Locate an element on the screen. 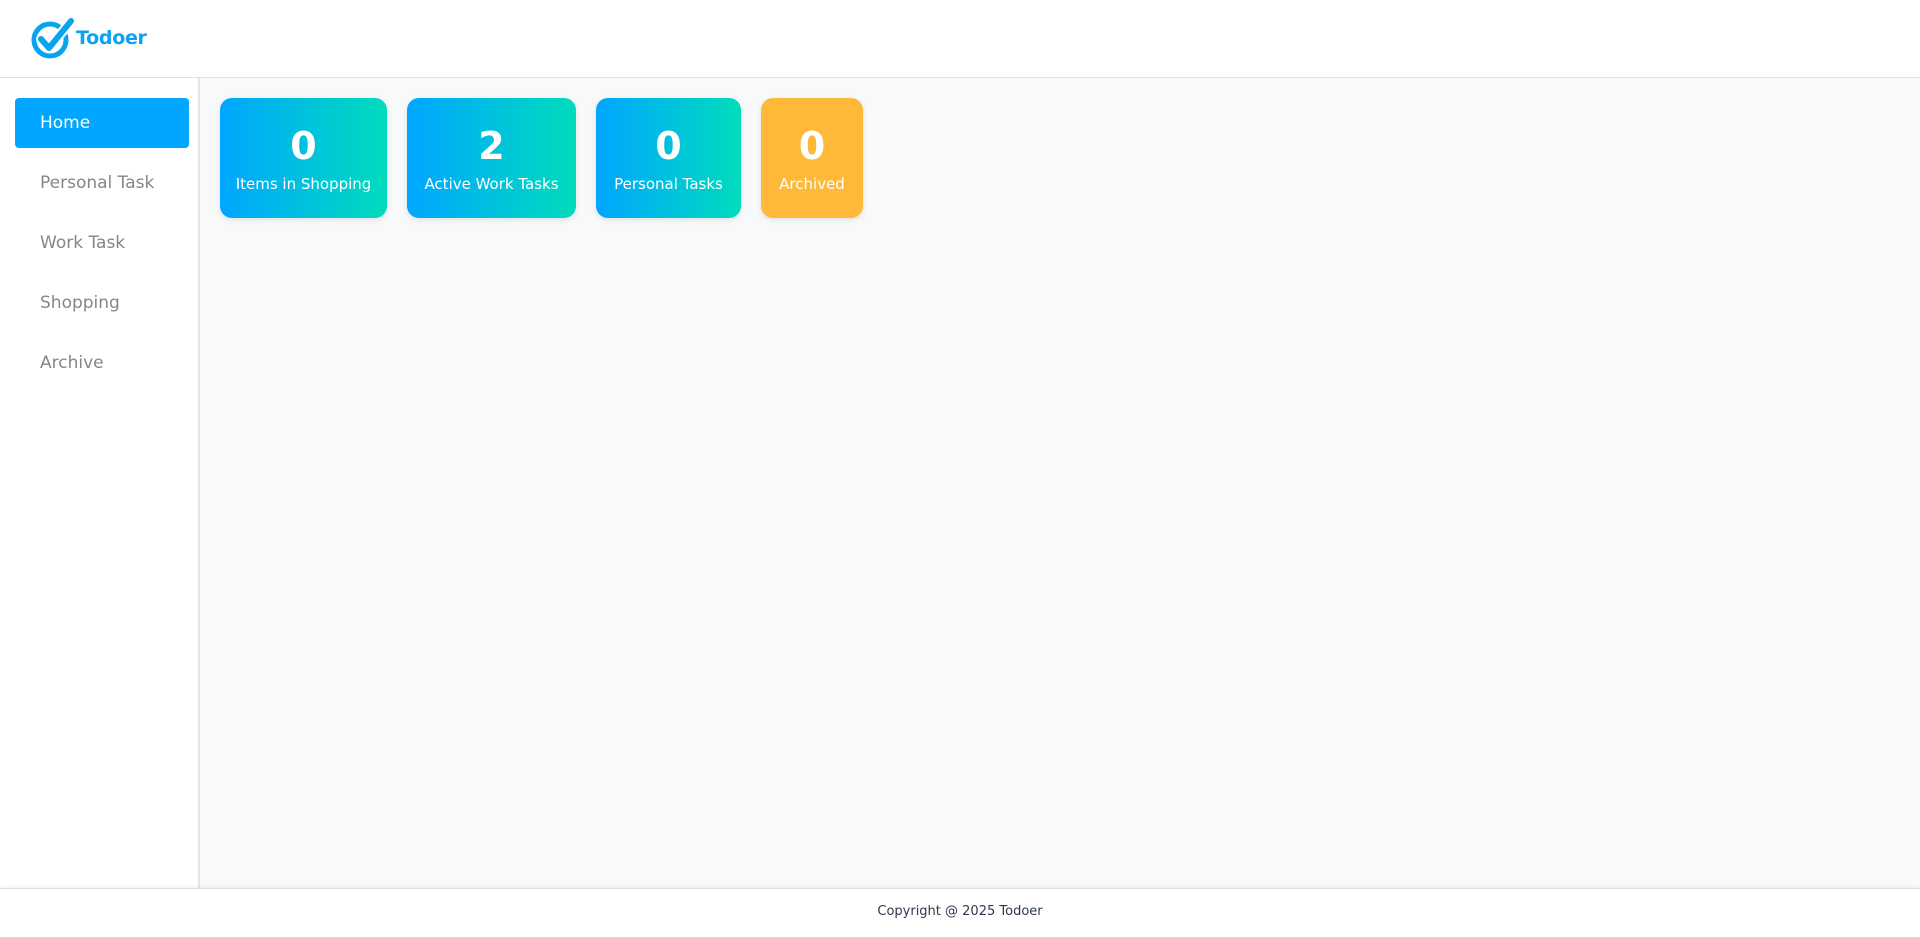 The height and width of the screenshot is (937, 1920). sidebar-item-home: Home is located at coordinates (102, 123).